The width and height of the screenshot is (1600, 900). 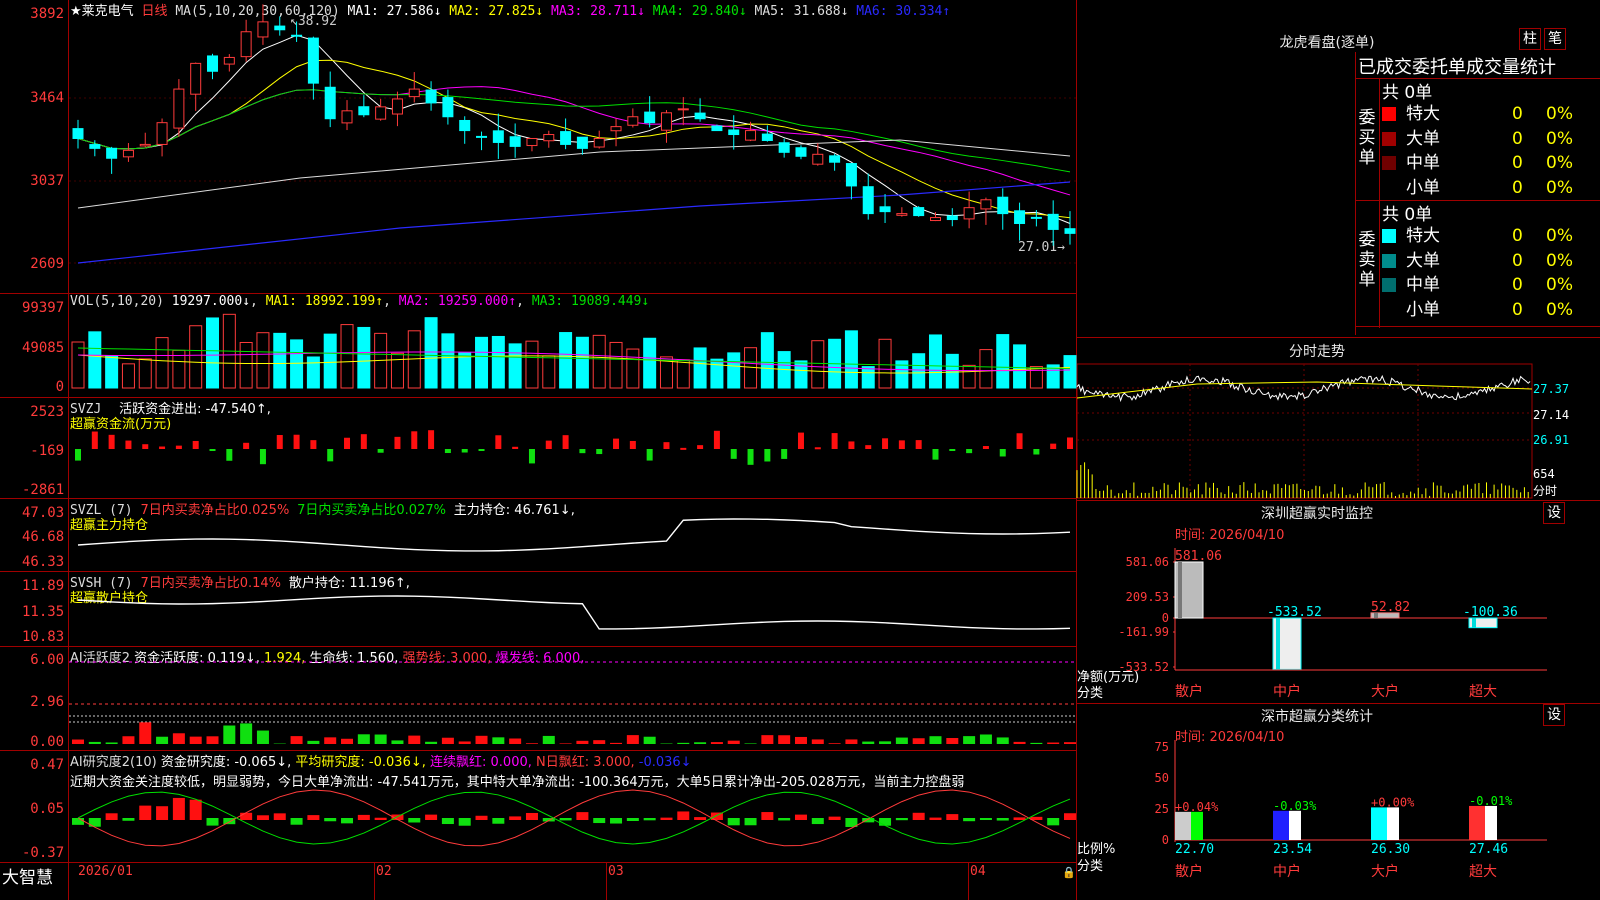 I want to click on holding-line, so click(x=574, y=535).